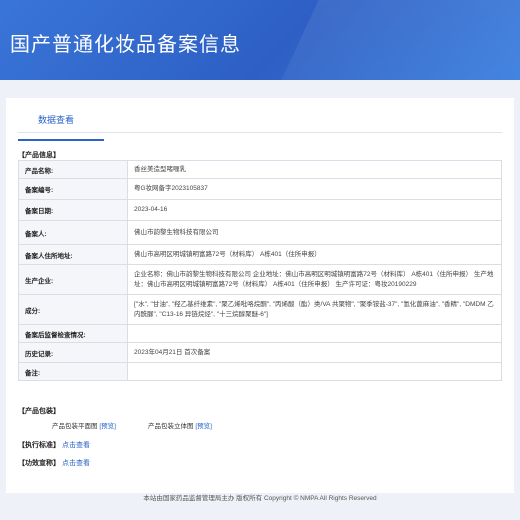  Describe the element at coordinates (107, 426) in the screenshot. I see `package-flat-preview-link: [预览]` at that location.